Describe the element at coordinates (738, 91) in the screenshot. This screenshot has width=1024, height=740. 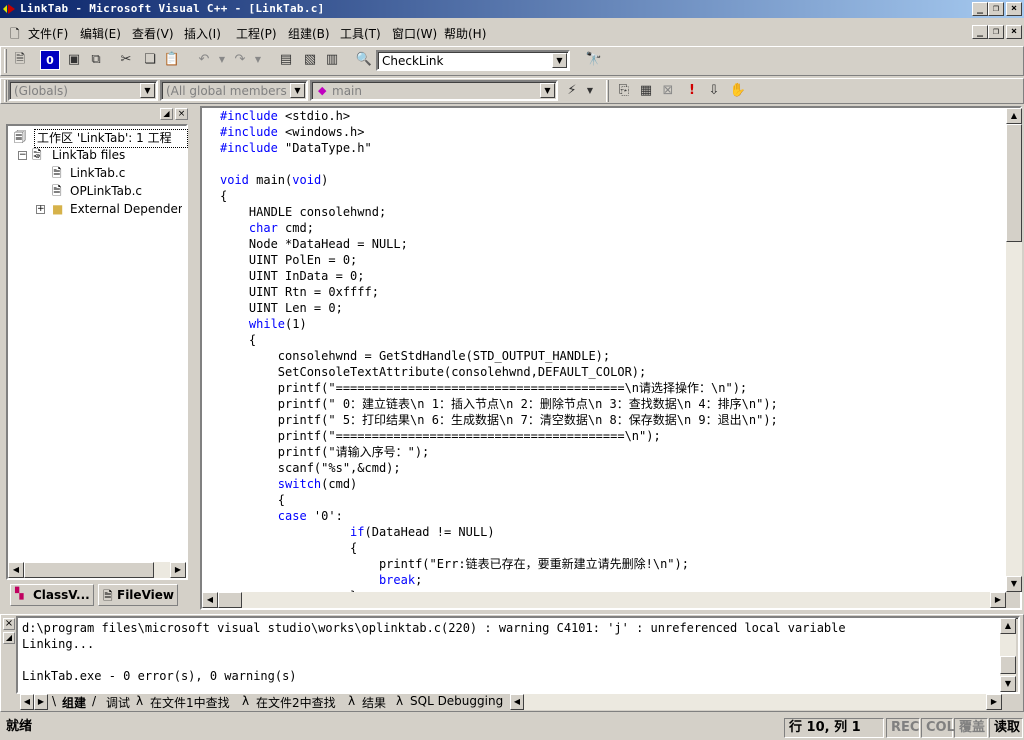
I see `breakpoint-hand-icon: ✋` at that location.